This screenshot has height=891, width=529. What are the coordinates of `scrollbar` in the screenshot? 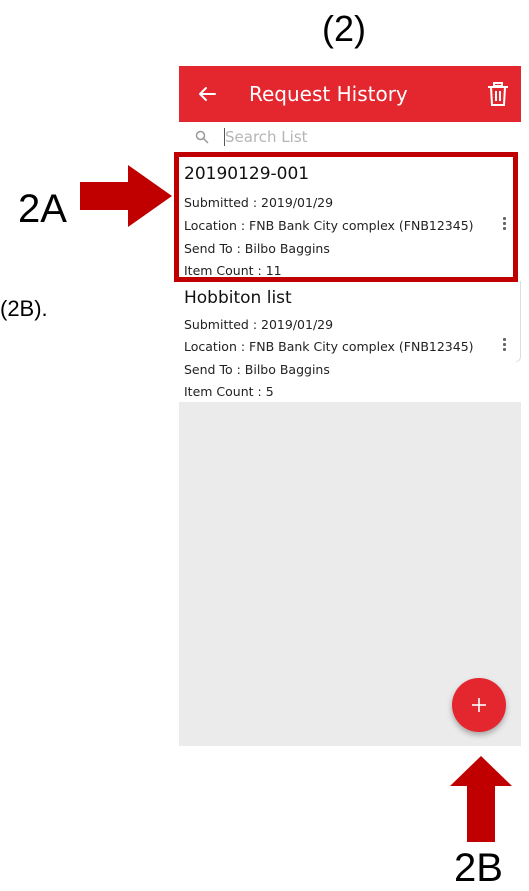 It's located at (518, 321).